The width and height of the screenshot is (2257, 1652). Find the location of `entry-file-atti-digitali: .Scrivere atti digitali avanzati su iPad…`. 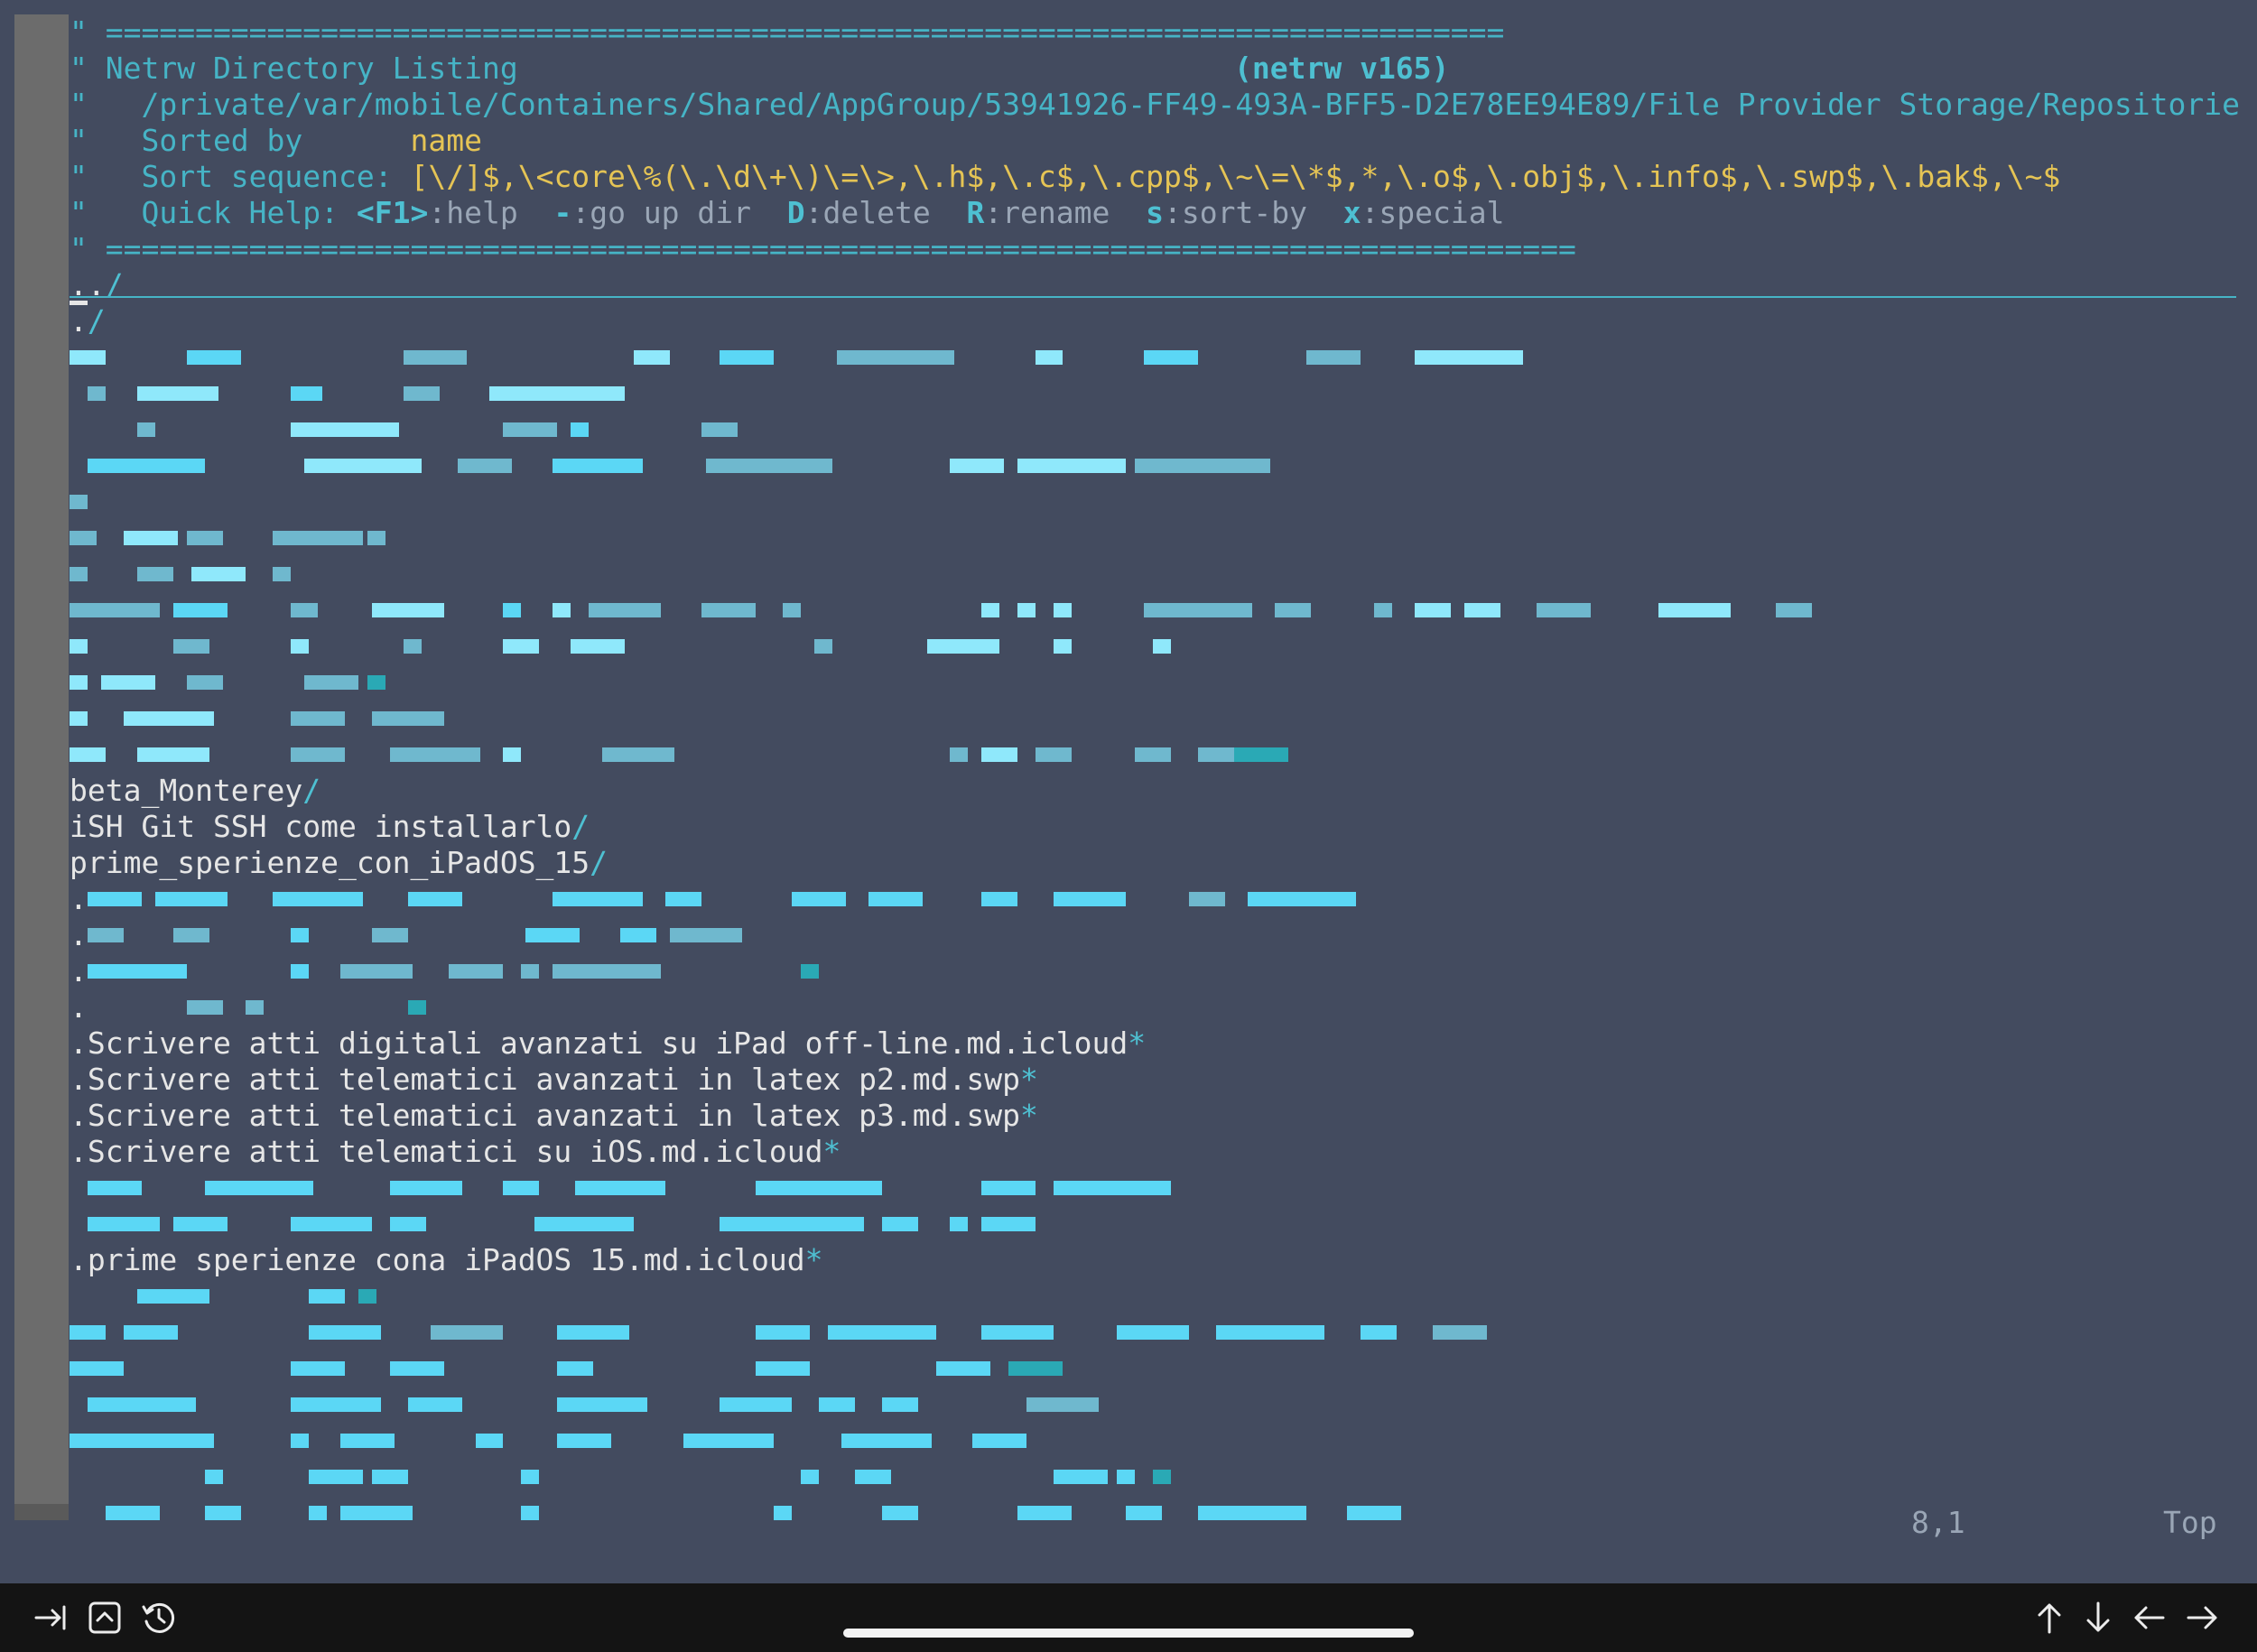

entry-file-atti-digitali: .Scrivere atti digitali avanzati su iPad… is located at coordinates (1164, 1044).